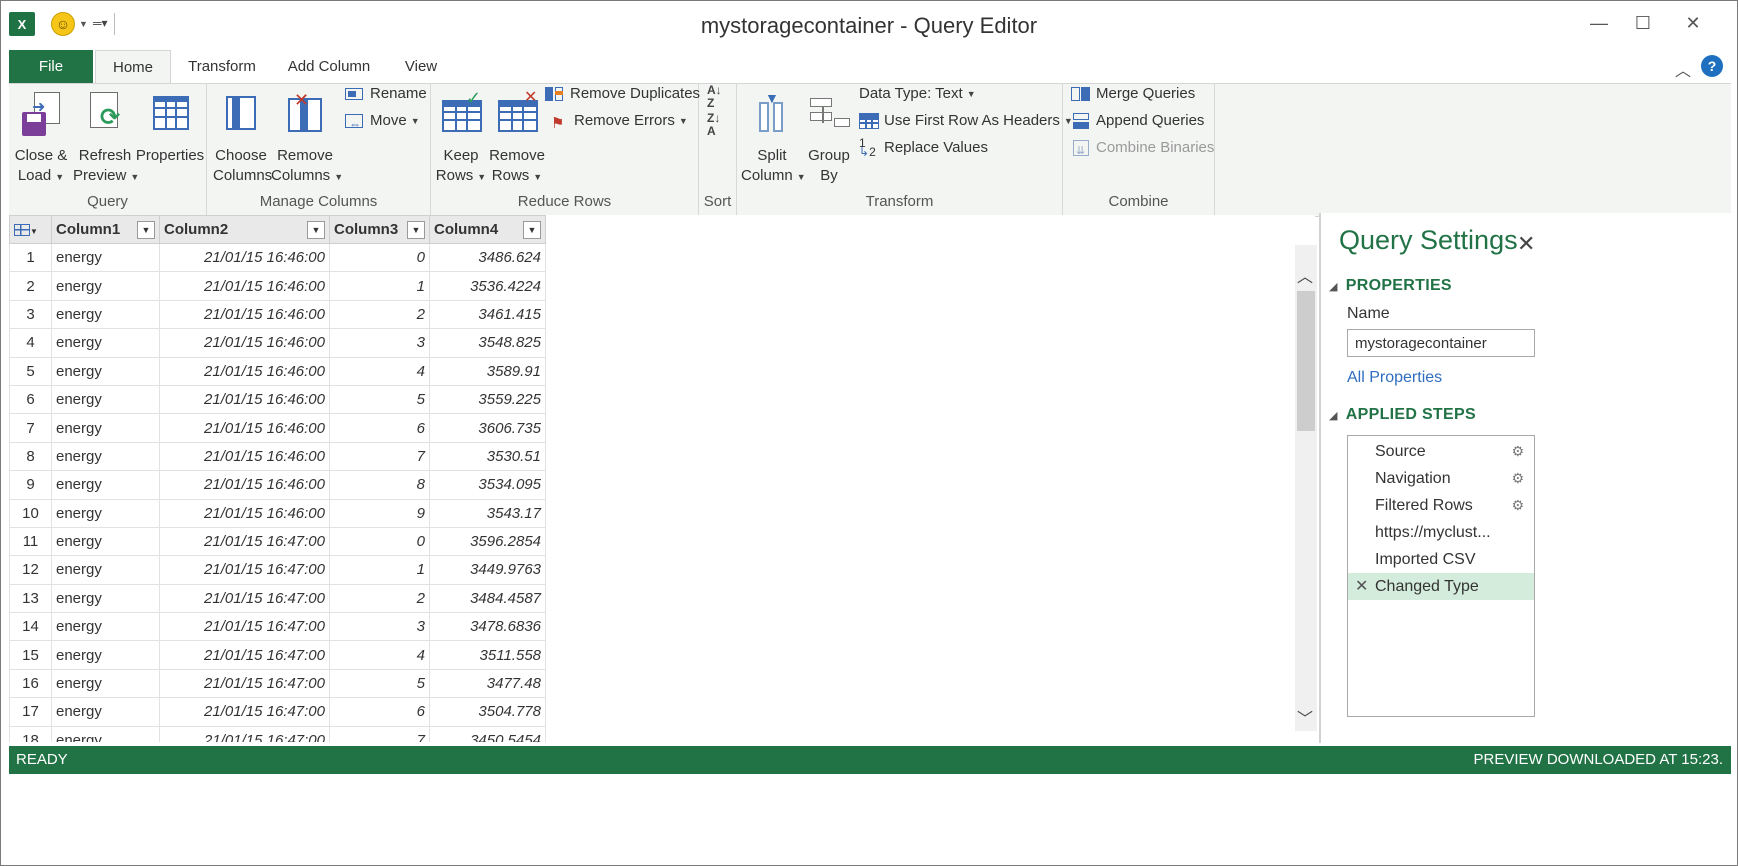 This screenshot has height=866, width=1738. What do you see at coordinates (1361, 586) in the screenshot?
I see `delete-step-icon: ✕` at bounding box center [1361, 586].